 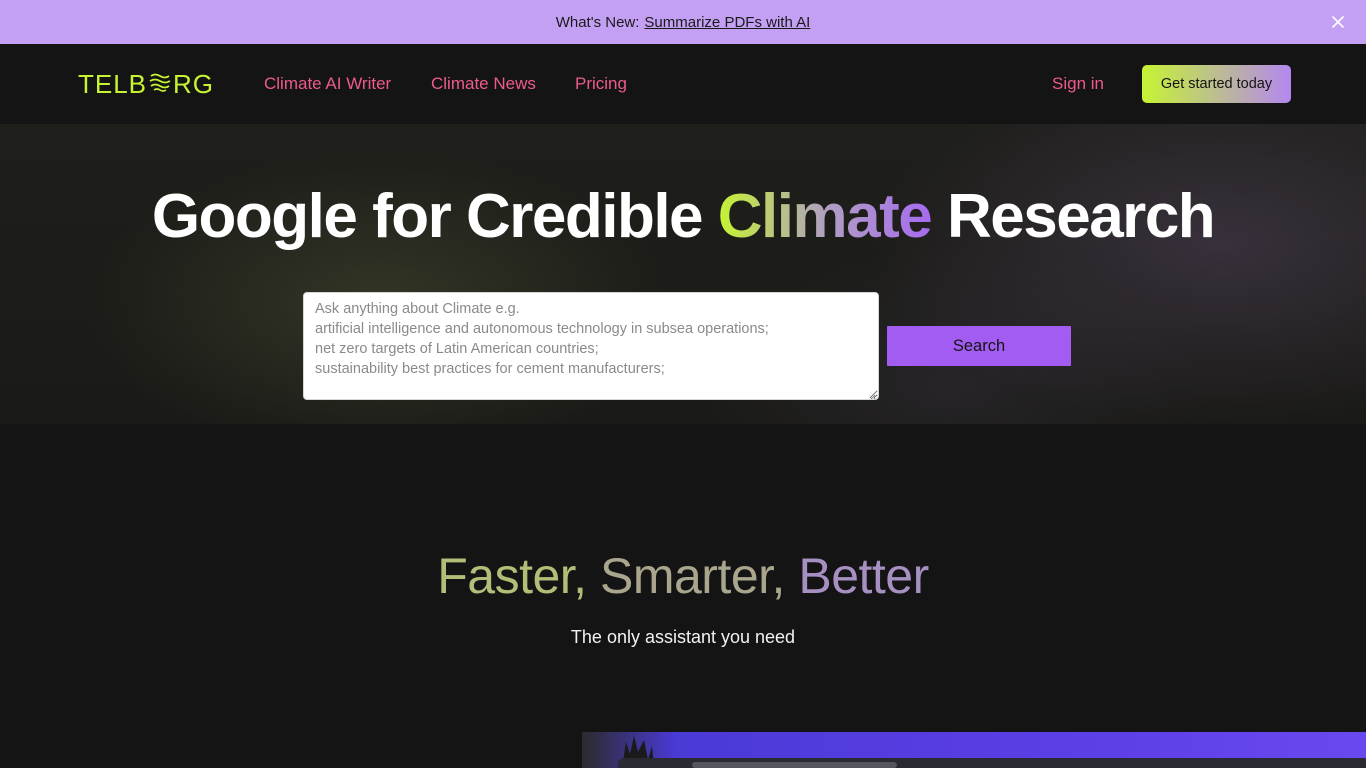 I want to click on search-button: Search, so click(x=979, y=346).